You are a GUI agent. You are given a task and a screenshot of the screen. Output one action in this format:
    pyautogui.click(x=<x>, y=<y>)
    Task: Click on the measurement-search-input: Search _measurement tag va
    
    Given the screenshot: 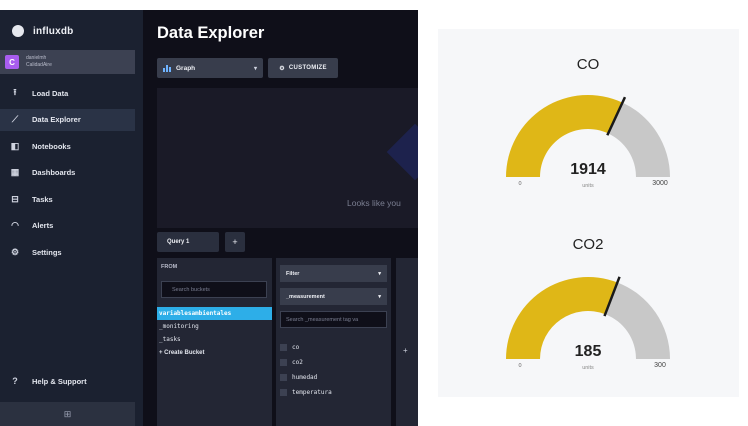 What is the action you would take?
    pyautogui.click(x=333, y=319)
    